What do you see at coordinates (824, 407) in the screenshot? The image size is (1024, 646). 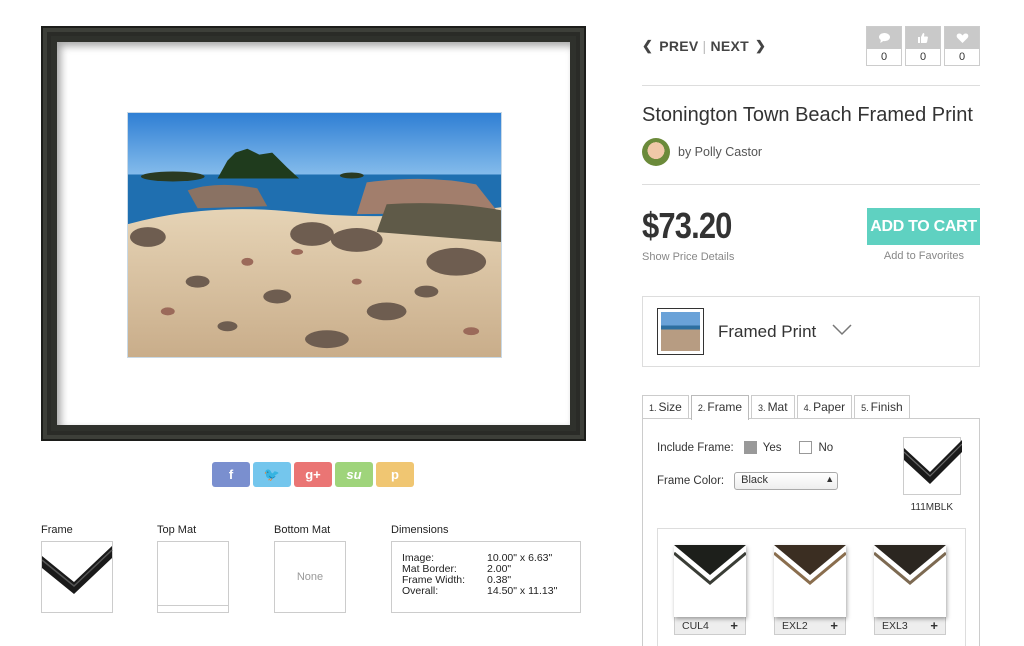 I see `tab-paper: 4. Paper` at bounding box center [824, 407].